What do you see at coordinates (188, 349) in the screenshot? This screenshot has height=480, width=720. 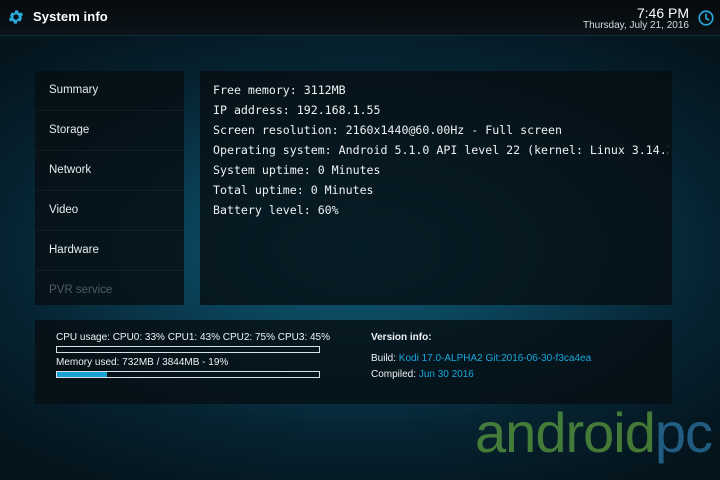 I see `cpu-usage-bar` at bounding box center [188, 349].